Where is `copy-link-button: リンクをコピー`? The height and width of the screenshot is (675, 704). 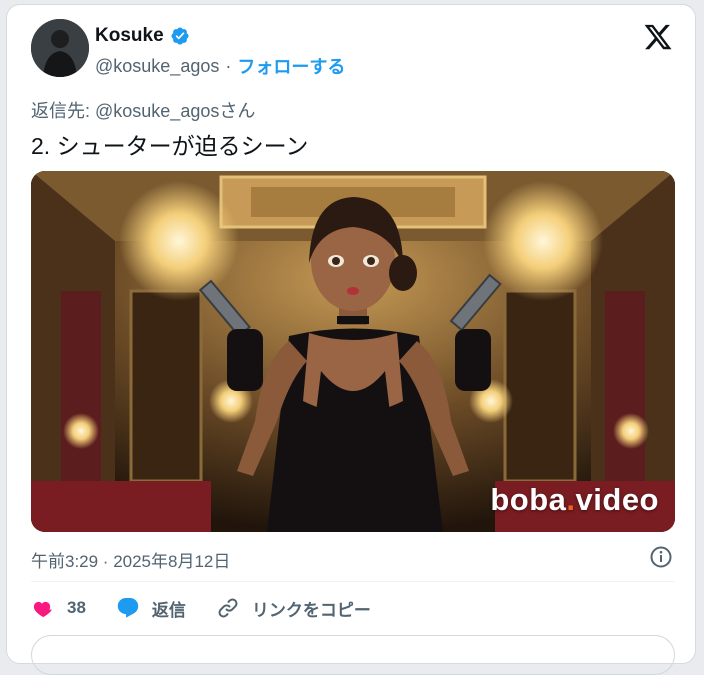
copy-link-button: リンクをコピー is located at coordinates (293, 608).